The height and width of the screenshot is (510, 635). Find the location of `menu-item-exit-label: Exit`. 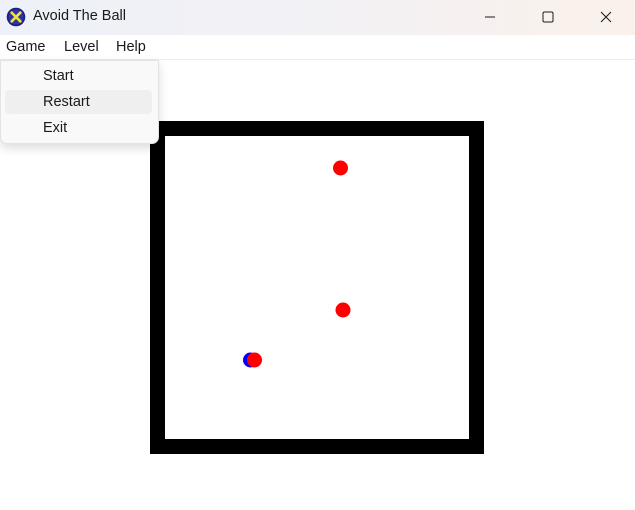

menu-item-exit-label: Exit is located at coordinates (55, 128).